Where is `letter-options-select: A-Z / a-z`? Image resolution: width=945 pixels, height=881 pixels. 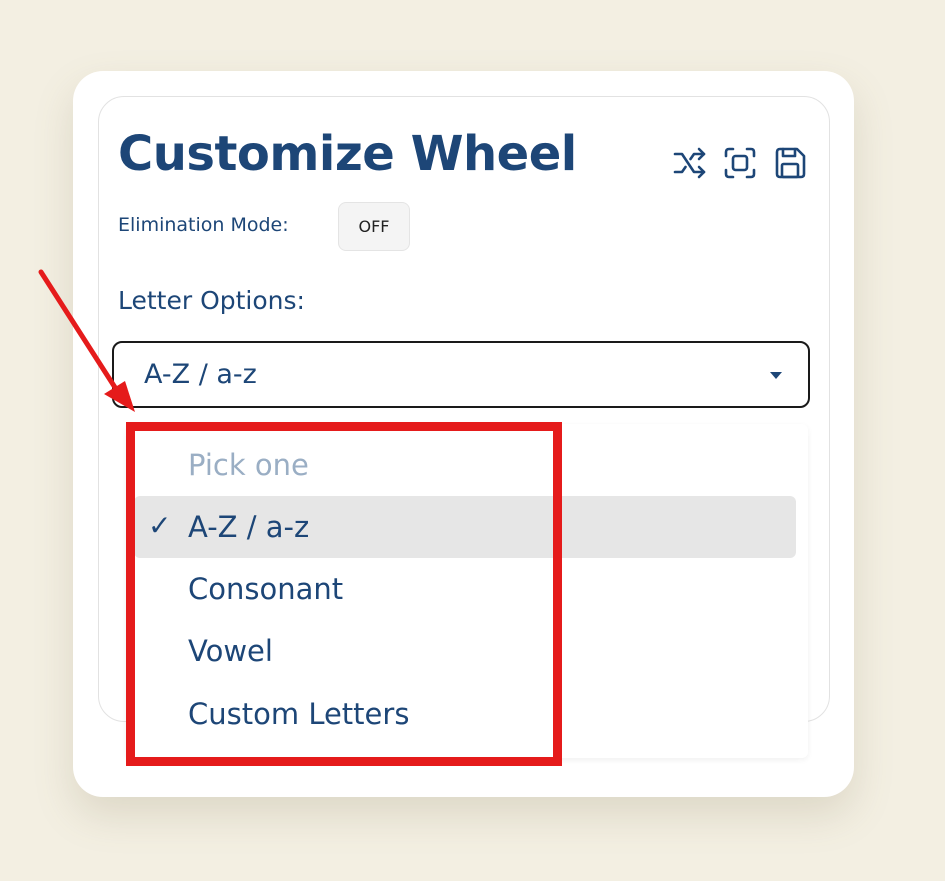
letter-options-select: A-Z / a-z is located at coordinates (461, 374).